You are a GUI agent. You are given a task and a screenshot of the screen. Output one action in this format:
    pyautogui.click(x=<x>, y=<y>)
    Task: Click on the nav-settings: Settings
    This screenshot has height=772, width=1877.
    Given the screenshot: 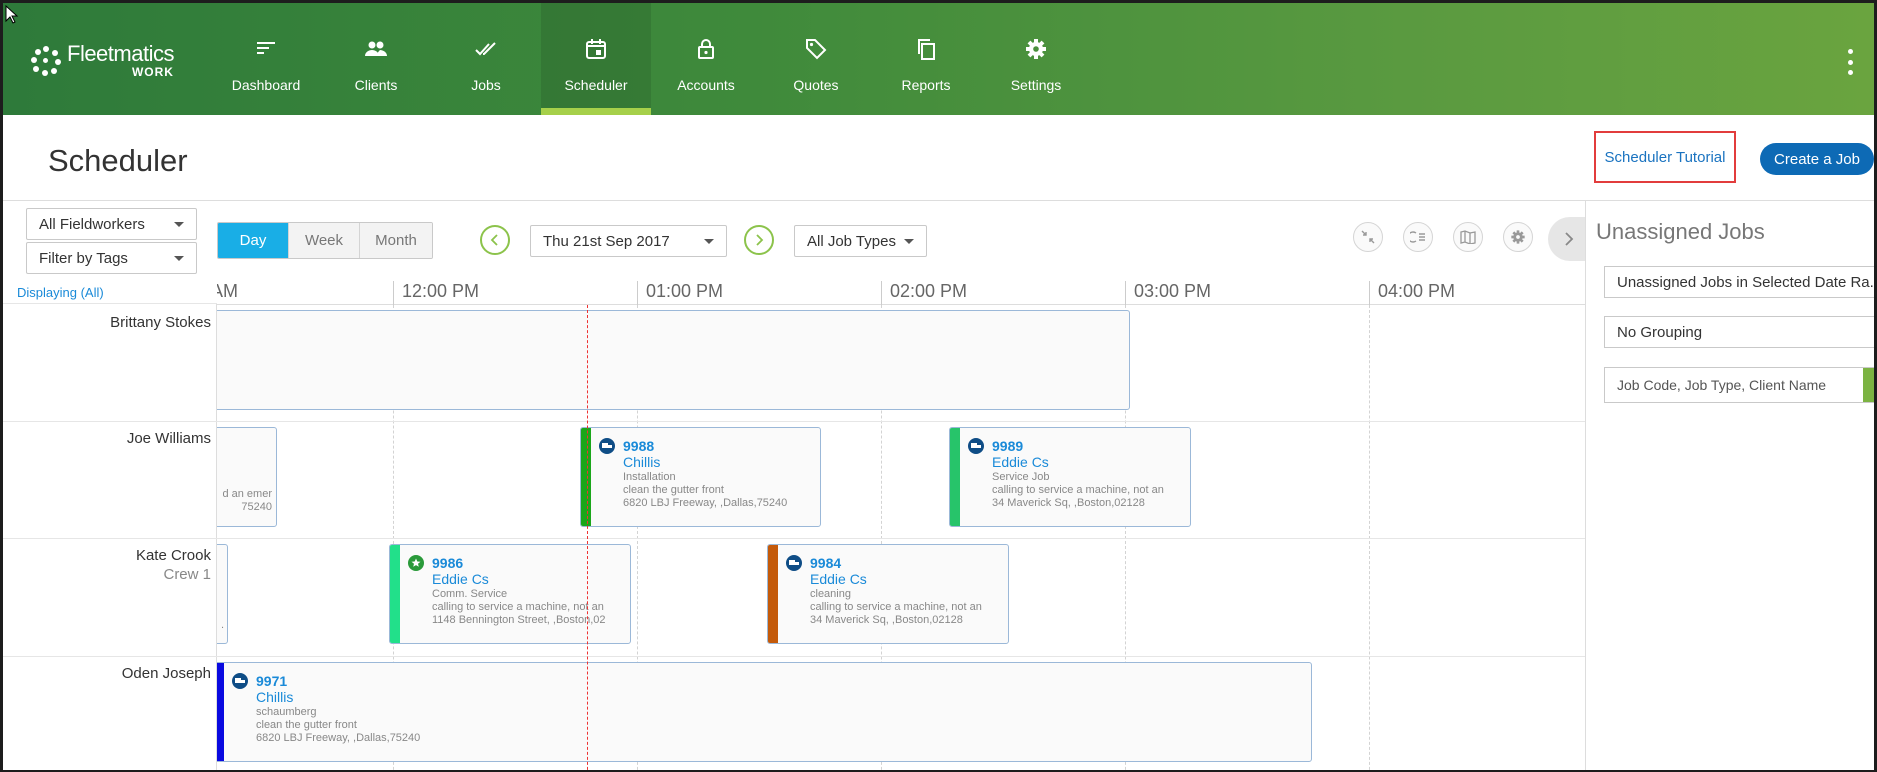 What is the action you would take?
    pyautogui.click(x=1036, y=59)
    